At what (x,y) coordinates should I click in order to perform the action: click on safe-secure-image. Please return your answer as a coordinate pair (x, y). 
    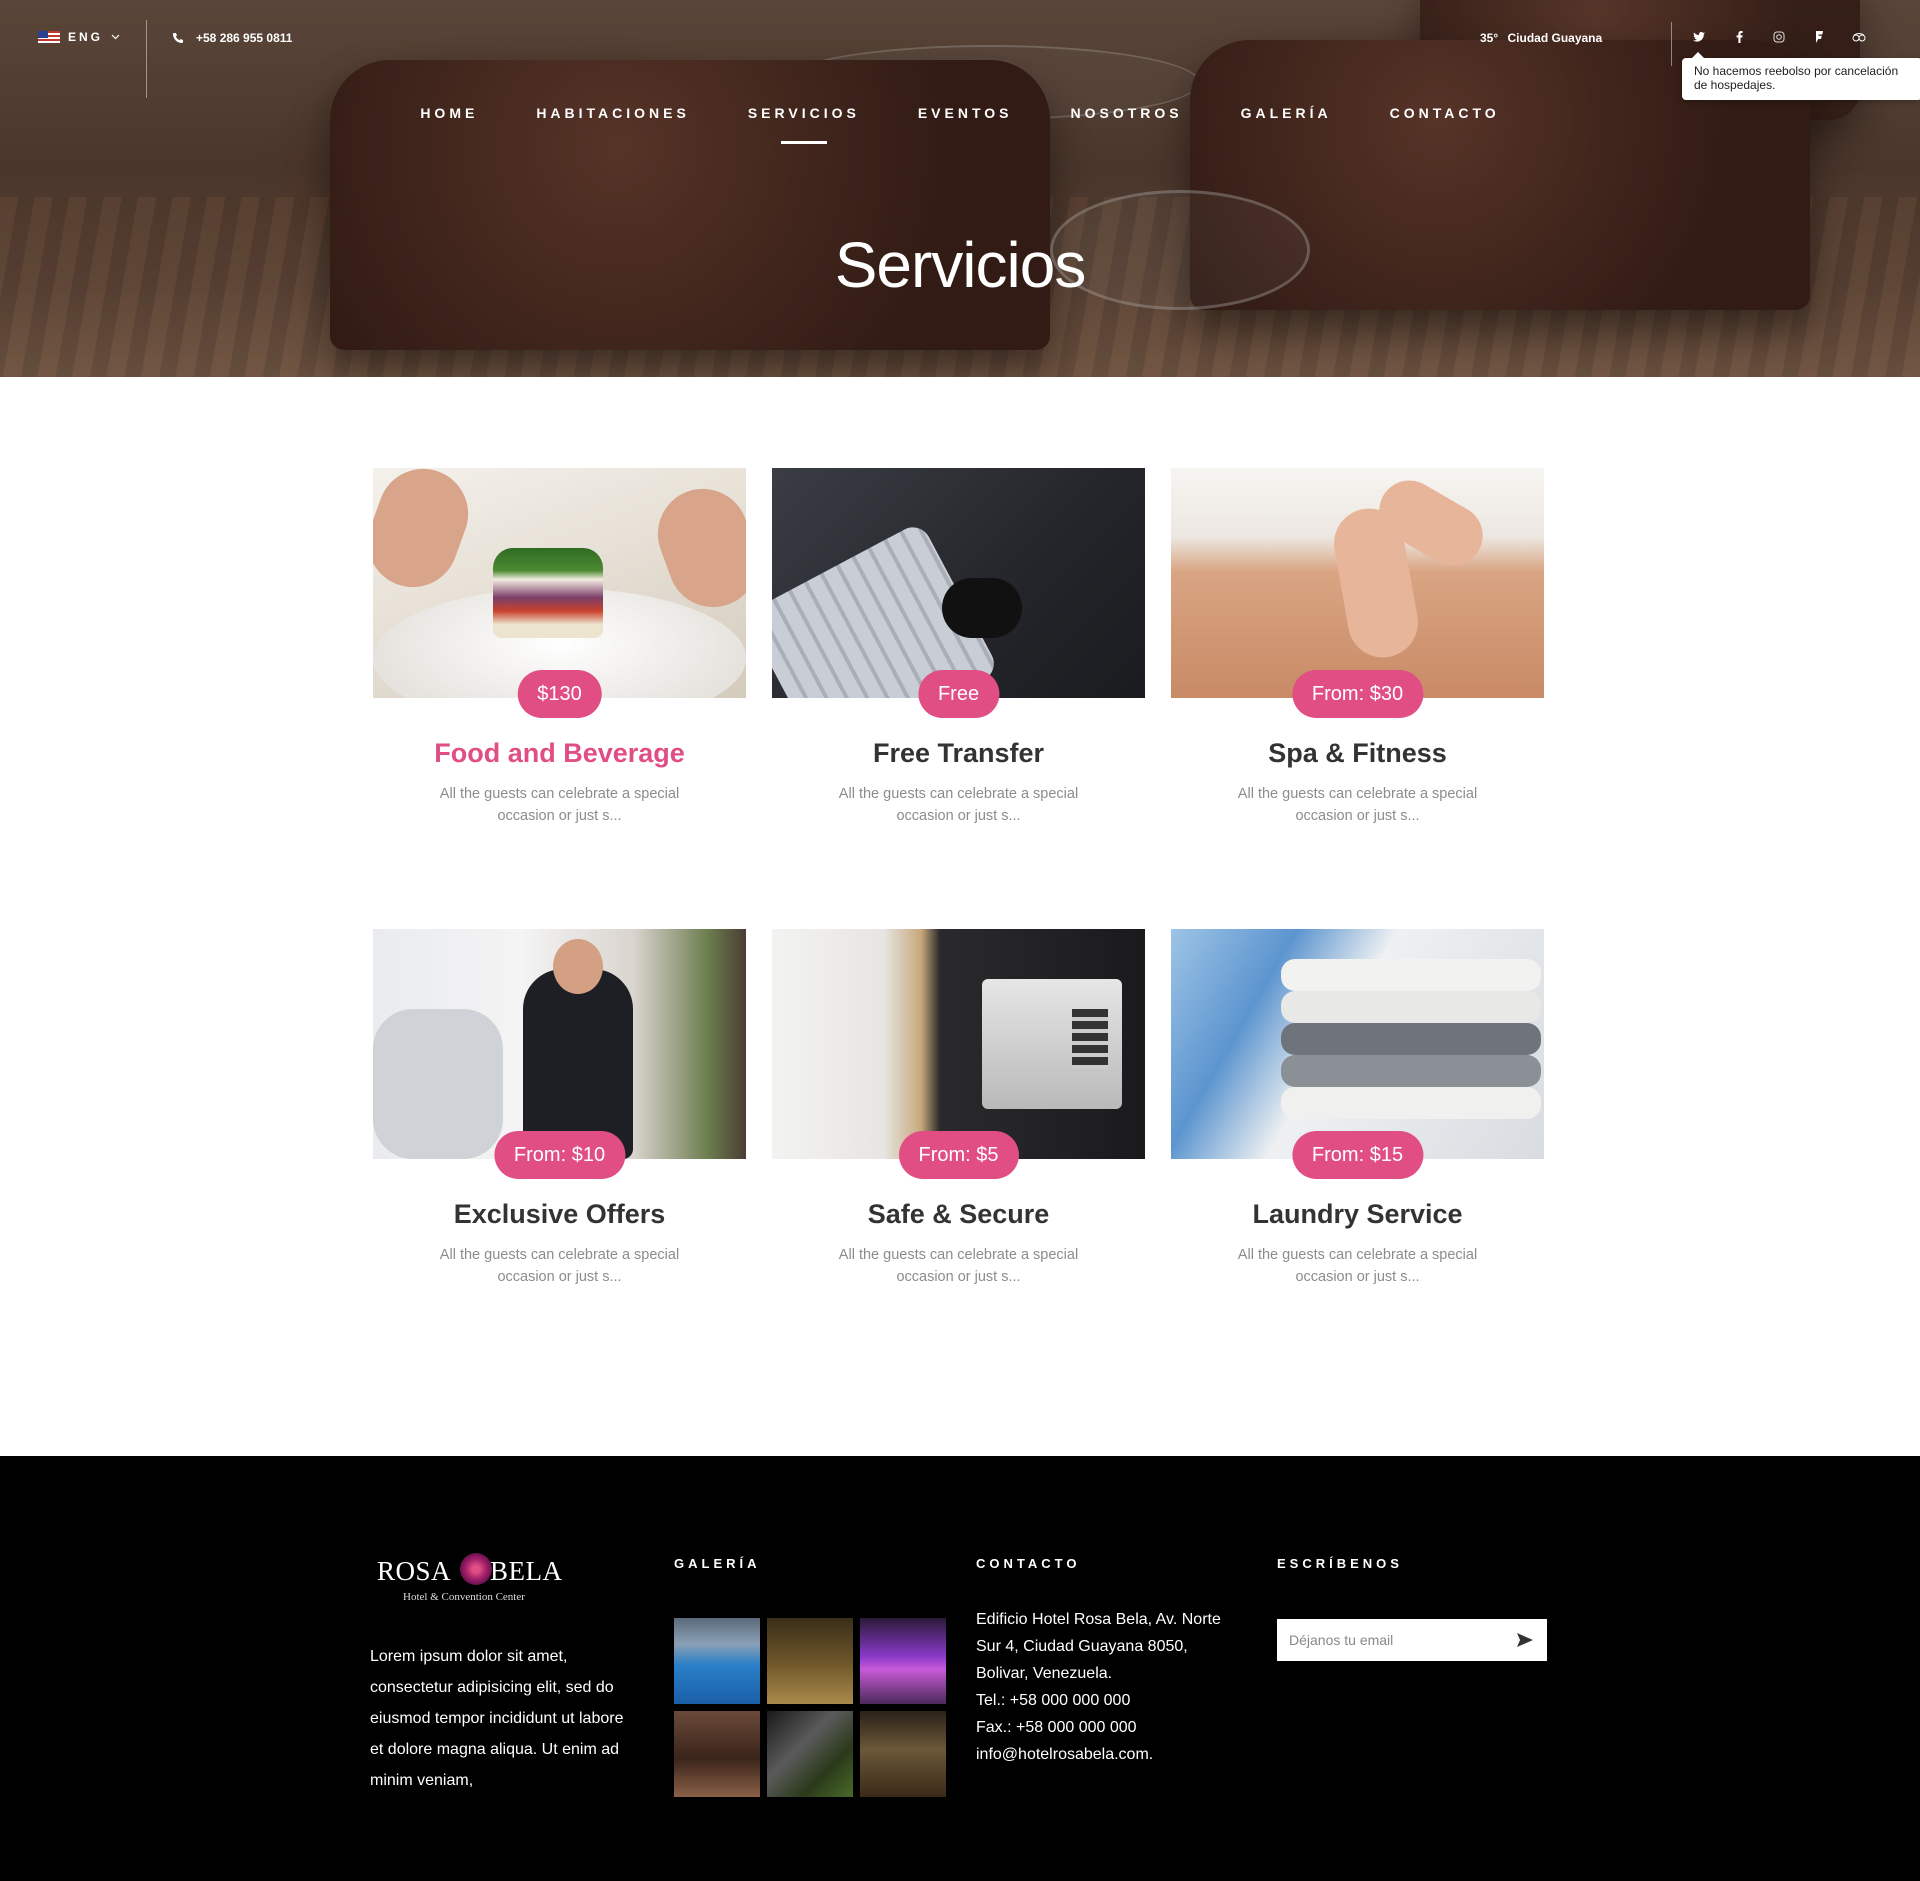
    Looking at the image, I should click on (958, 1044).